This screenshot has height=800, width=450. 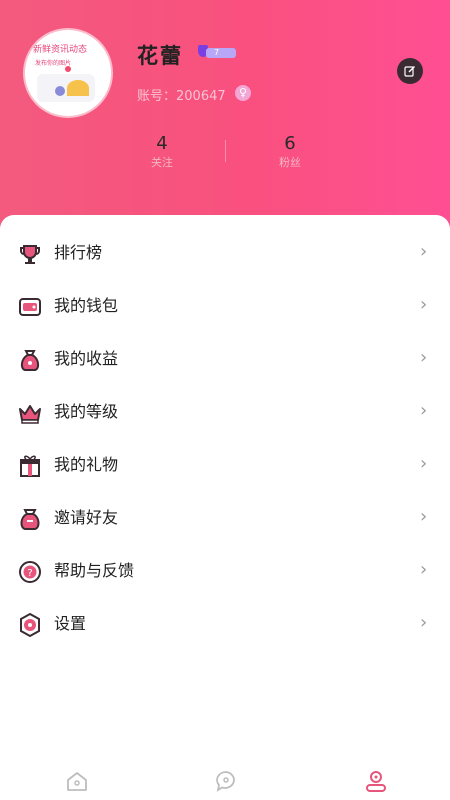 What do you see at coordinates (243, 93) in the screenshot?
I see `female-icon: ♀` at bounding box center [243, 93].